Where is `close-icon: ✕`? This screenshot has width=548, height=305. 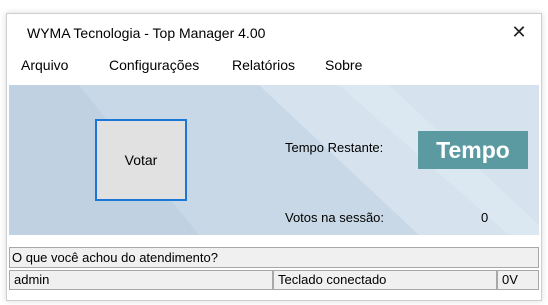 close-icon: ✕ is located at coordinates (519, 32).